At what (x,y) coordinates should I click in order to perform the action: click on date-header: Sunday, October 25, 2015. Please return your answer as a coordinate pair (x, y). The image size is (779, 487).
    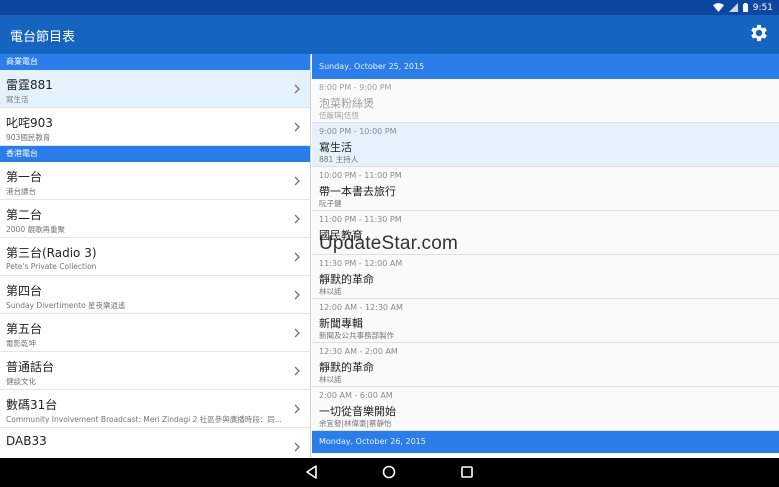
    Looking at the image, I should click on (545, 66).